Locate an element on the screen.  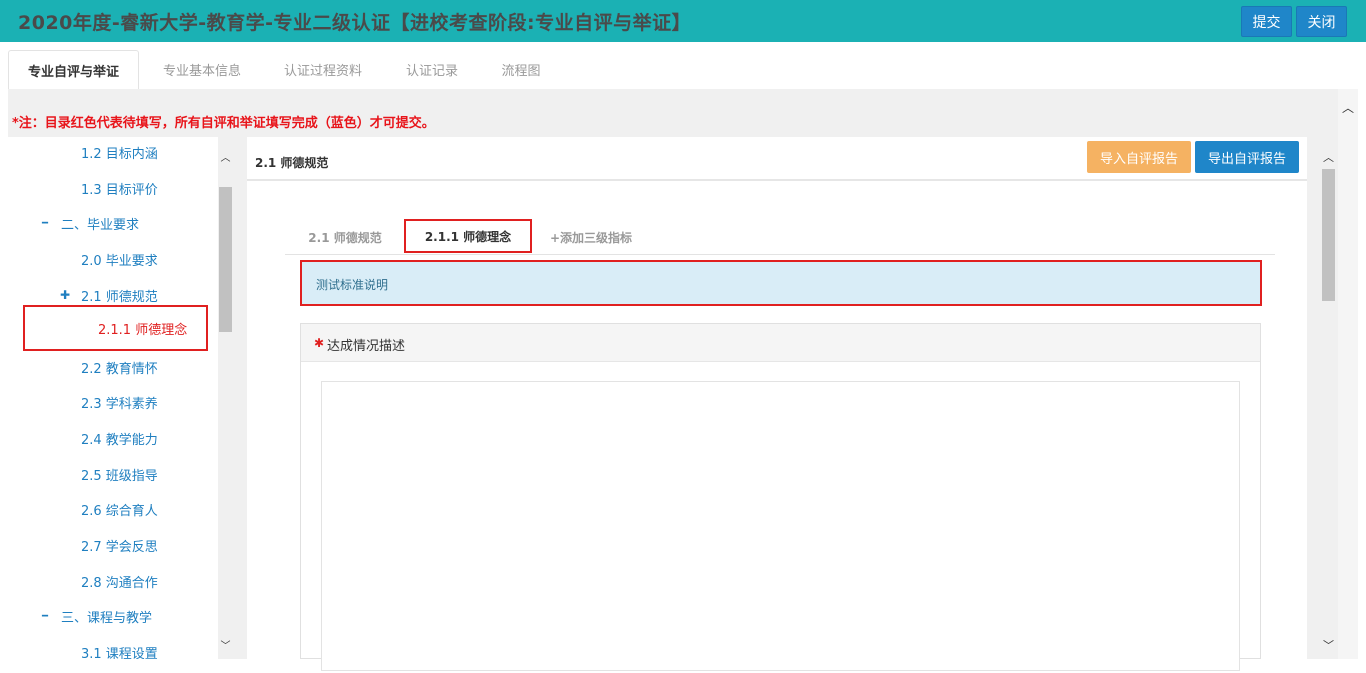
tab-flowchart: 流程图 is located at coordinates (521, 69).